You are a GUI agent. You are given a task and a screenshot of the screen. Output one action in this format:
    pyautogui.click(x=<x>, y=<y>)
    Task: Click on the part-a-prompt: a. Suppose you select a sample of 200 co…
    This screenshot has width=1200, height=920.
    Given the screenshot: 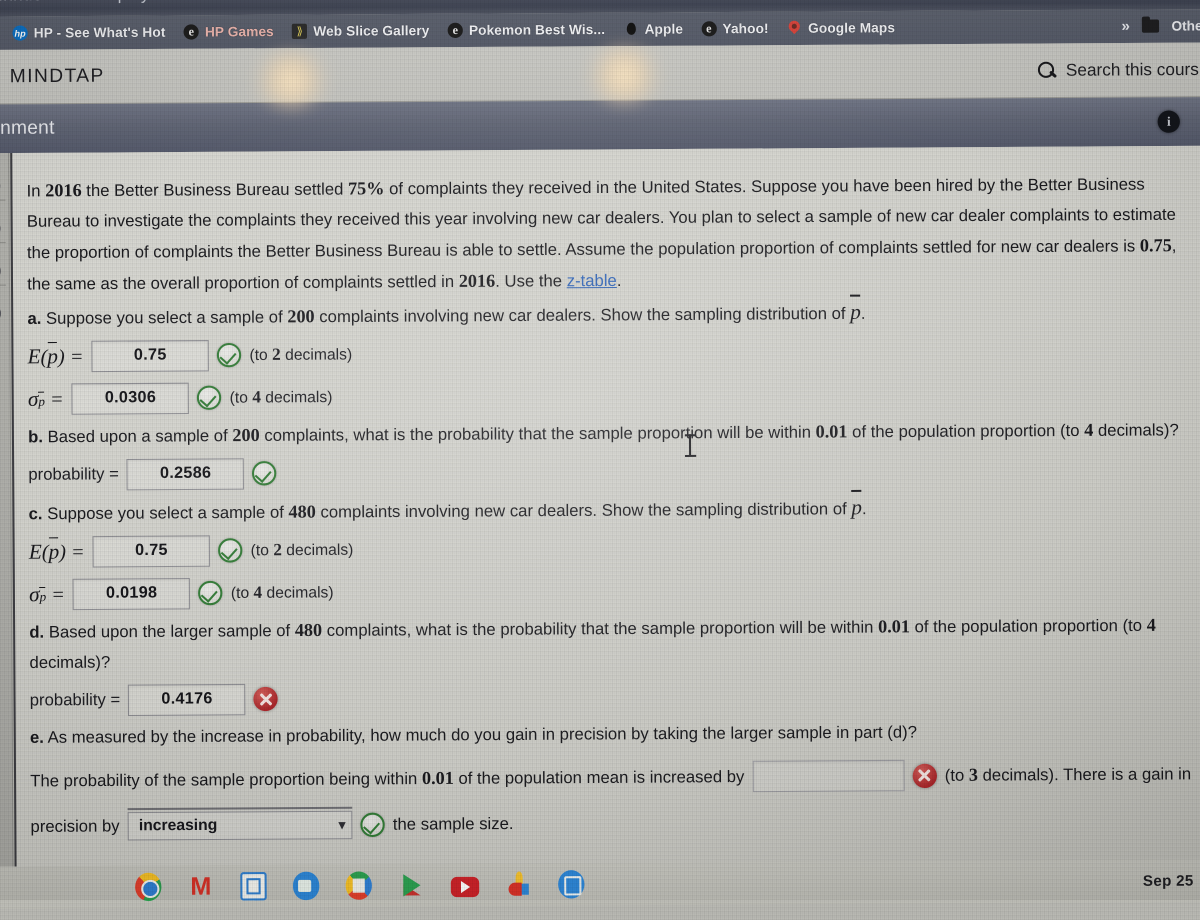 What is the action you would take?
    pyautogui.click(x=610, y=315)
    